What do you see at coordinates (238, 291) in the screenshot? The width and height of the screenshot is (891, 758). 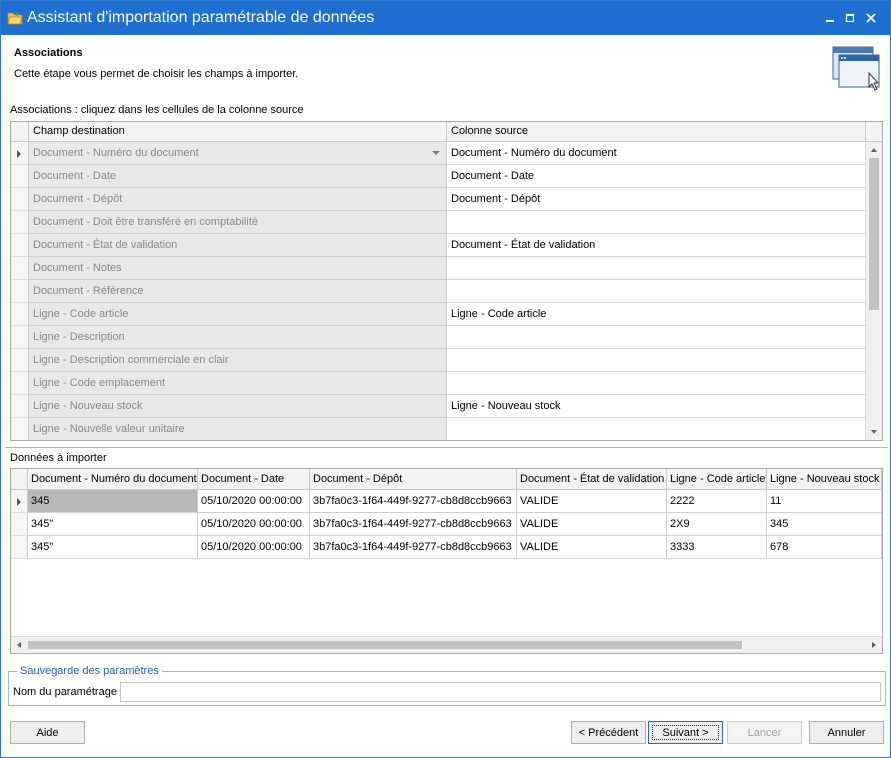 I see `destination-field-cell: Document - Référence` at bounding box center [238, 291].